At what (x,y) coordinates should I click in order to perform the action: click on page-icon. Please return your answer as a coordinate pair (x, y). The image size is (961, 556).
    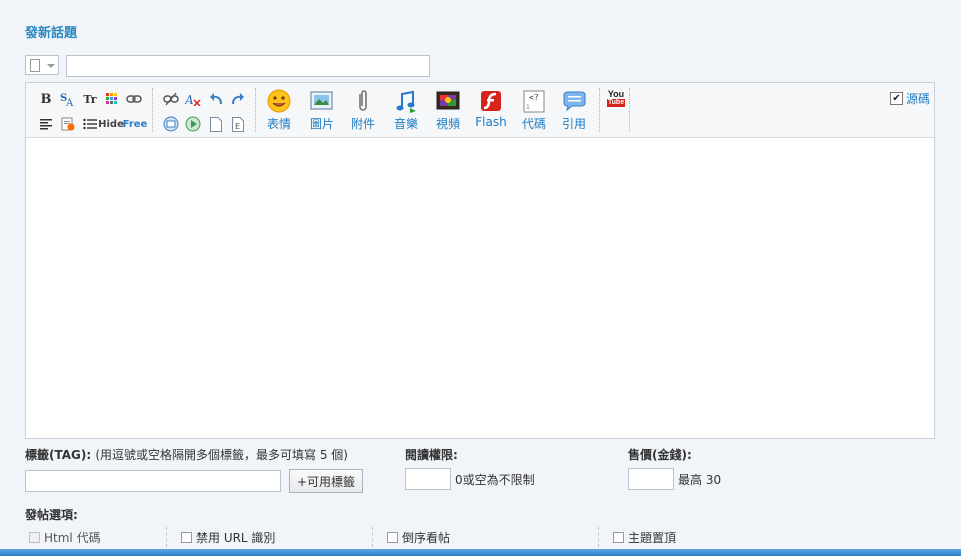
    Looking at the image, I should click on (216, 124).